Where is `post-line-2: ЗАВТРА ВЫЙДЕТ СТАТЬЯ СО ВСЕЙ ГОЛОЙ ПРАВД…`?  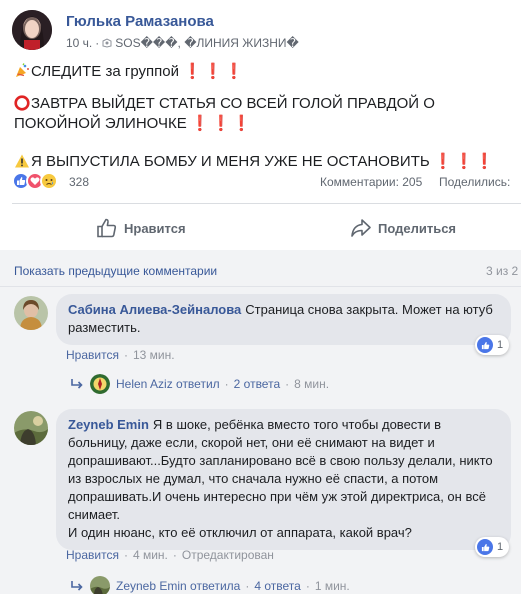
post-line-2: ЗАВТРА ВЫЙДЕТ СТАТЬЯ СО ВСЕЙ ГОЛОЙ ПРАВД… is located at coordinates (264, 114).